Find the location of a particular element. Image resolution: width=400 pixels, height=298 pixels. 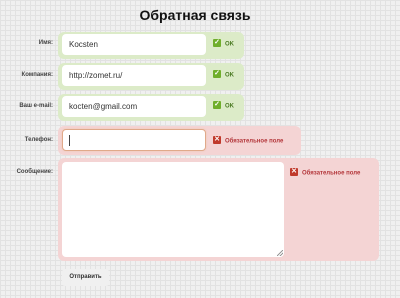

message-status: ✕ Обязательное поле is located at coordinates (325, 172).